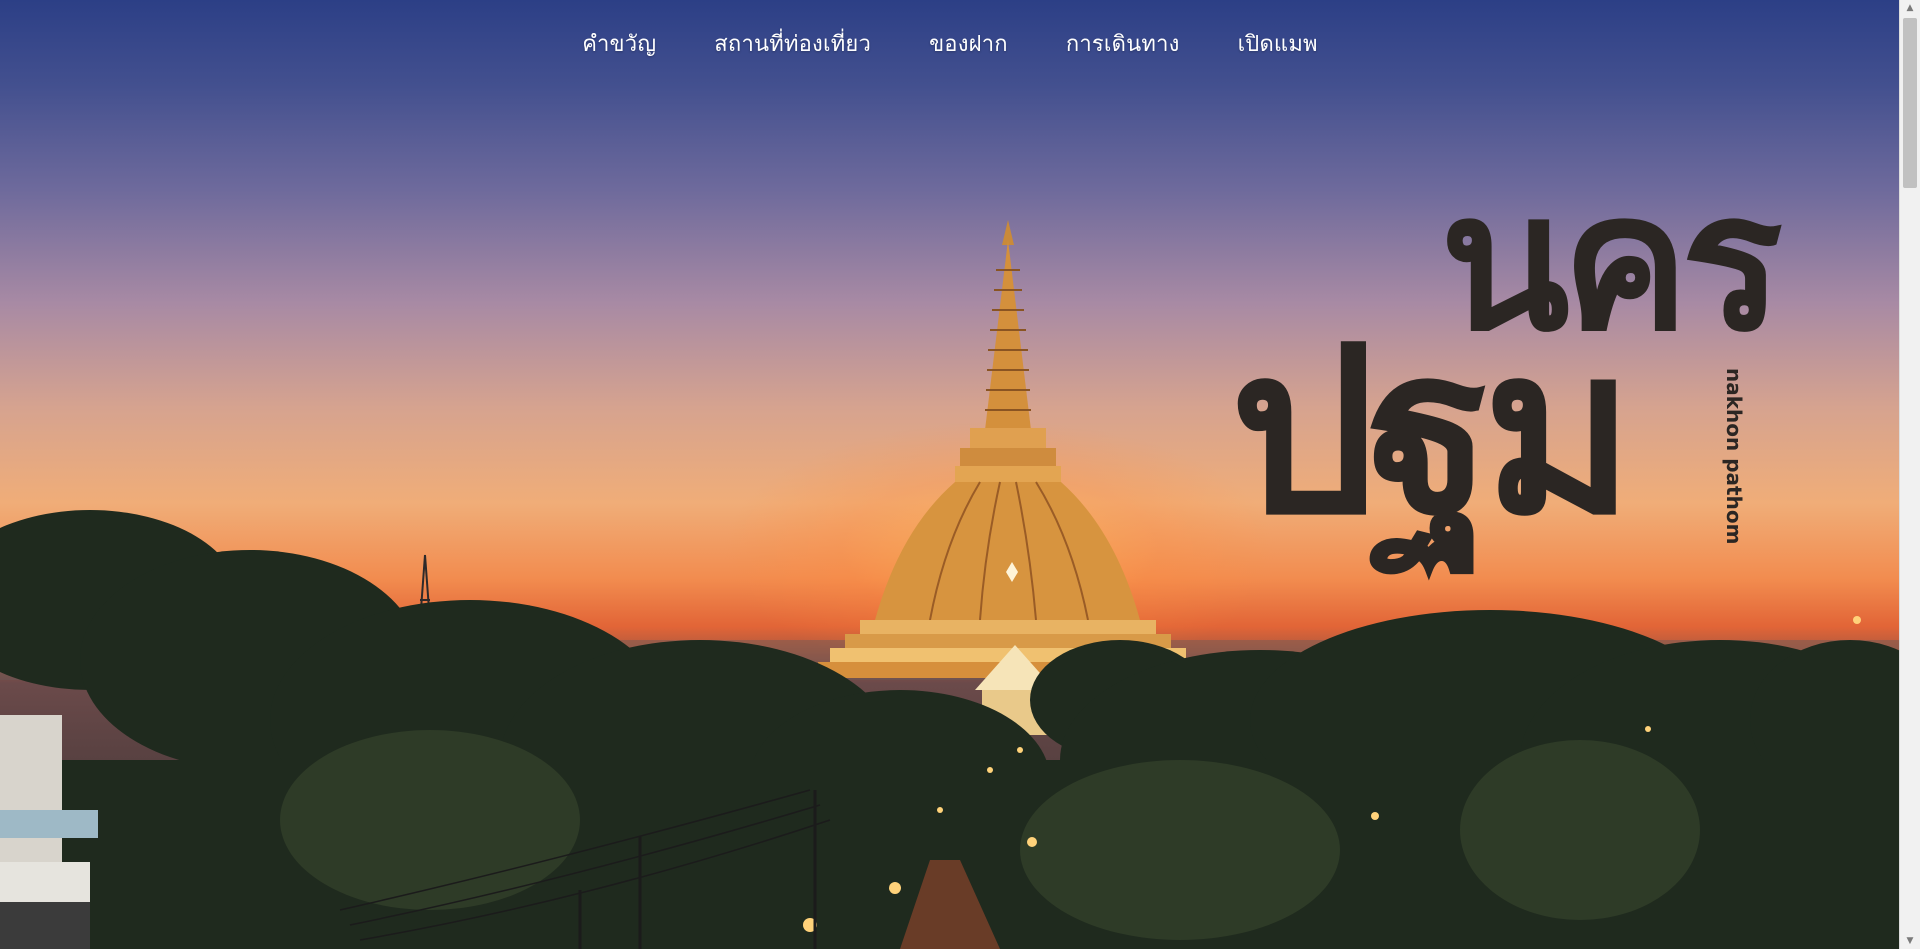  What do you see at coordinates (1910, 941) in the screenshot?
I see `scroll-down-arrow-icon: ▼` at bounding box center [1910, 941].